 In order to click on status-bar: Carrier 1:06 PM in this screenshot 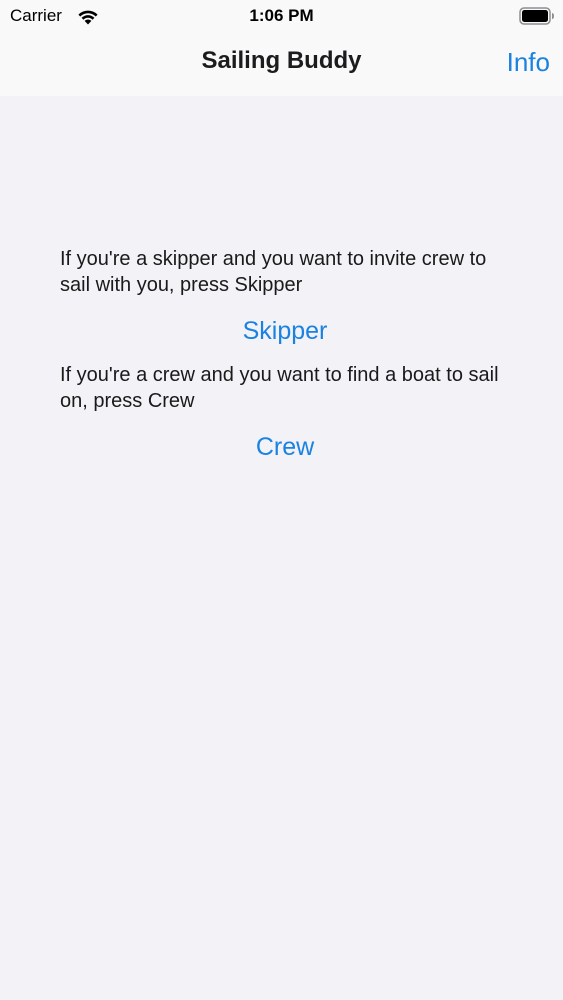, I will do `click(281, 16)`.